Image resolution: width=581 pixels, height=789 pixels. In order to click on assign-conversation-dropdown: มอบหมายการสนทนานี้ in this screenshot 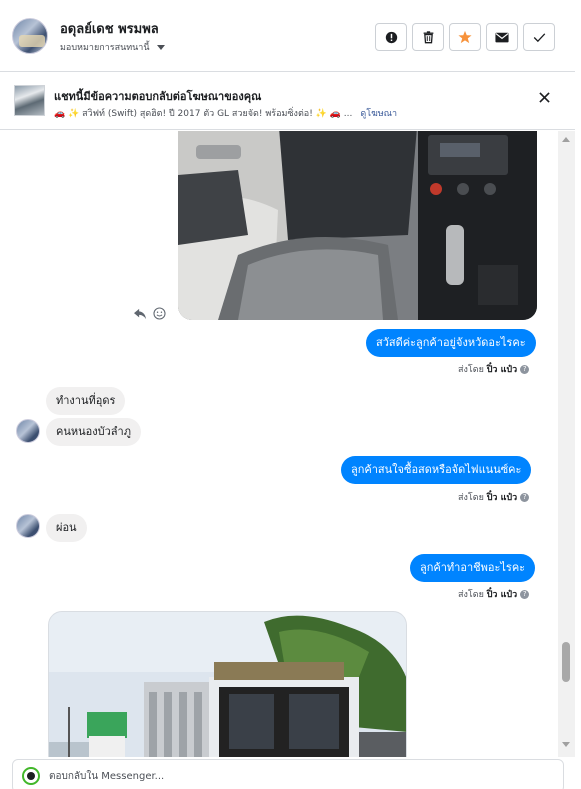, I will do `click(112, 47)`.